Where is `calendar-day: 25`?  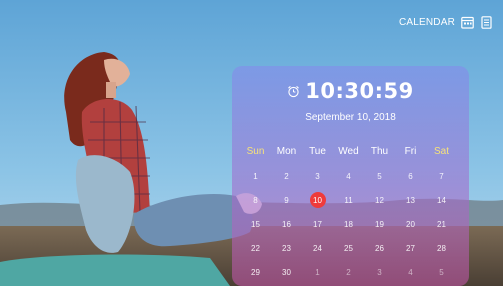
calendar-day: 25 is located at coordinates (348, 248).